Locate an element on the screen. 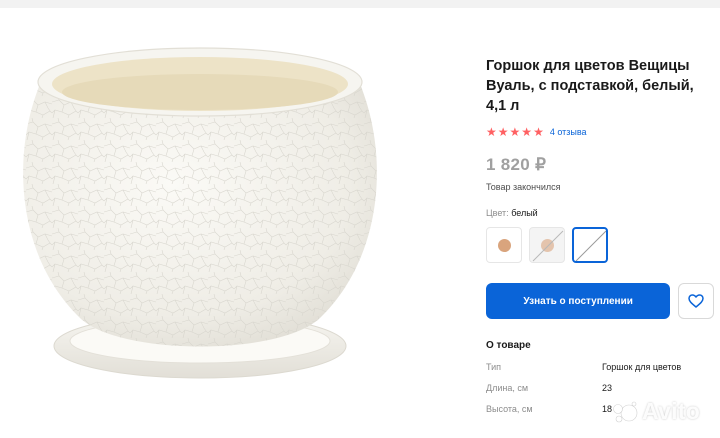 The height and width of the screenshot is (438, 720). spec-value: 23 is located at coordinates (607, 388).